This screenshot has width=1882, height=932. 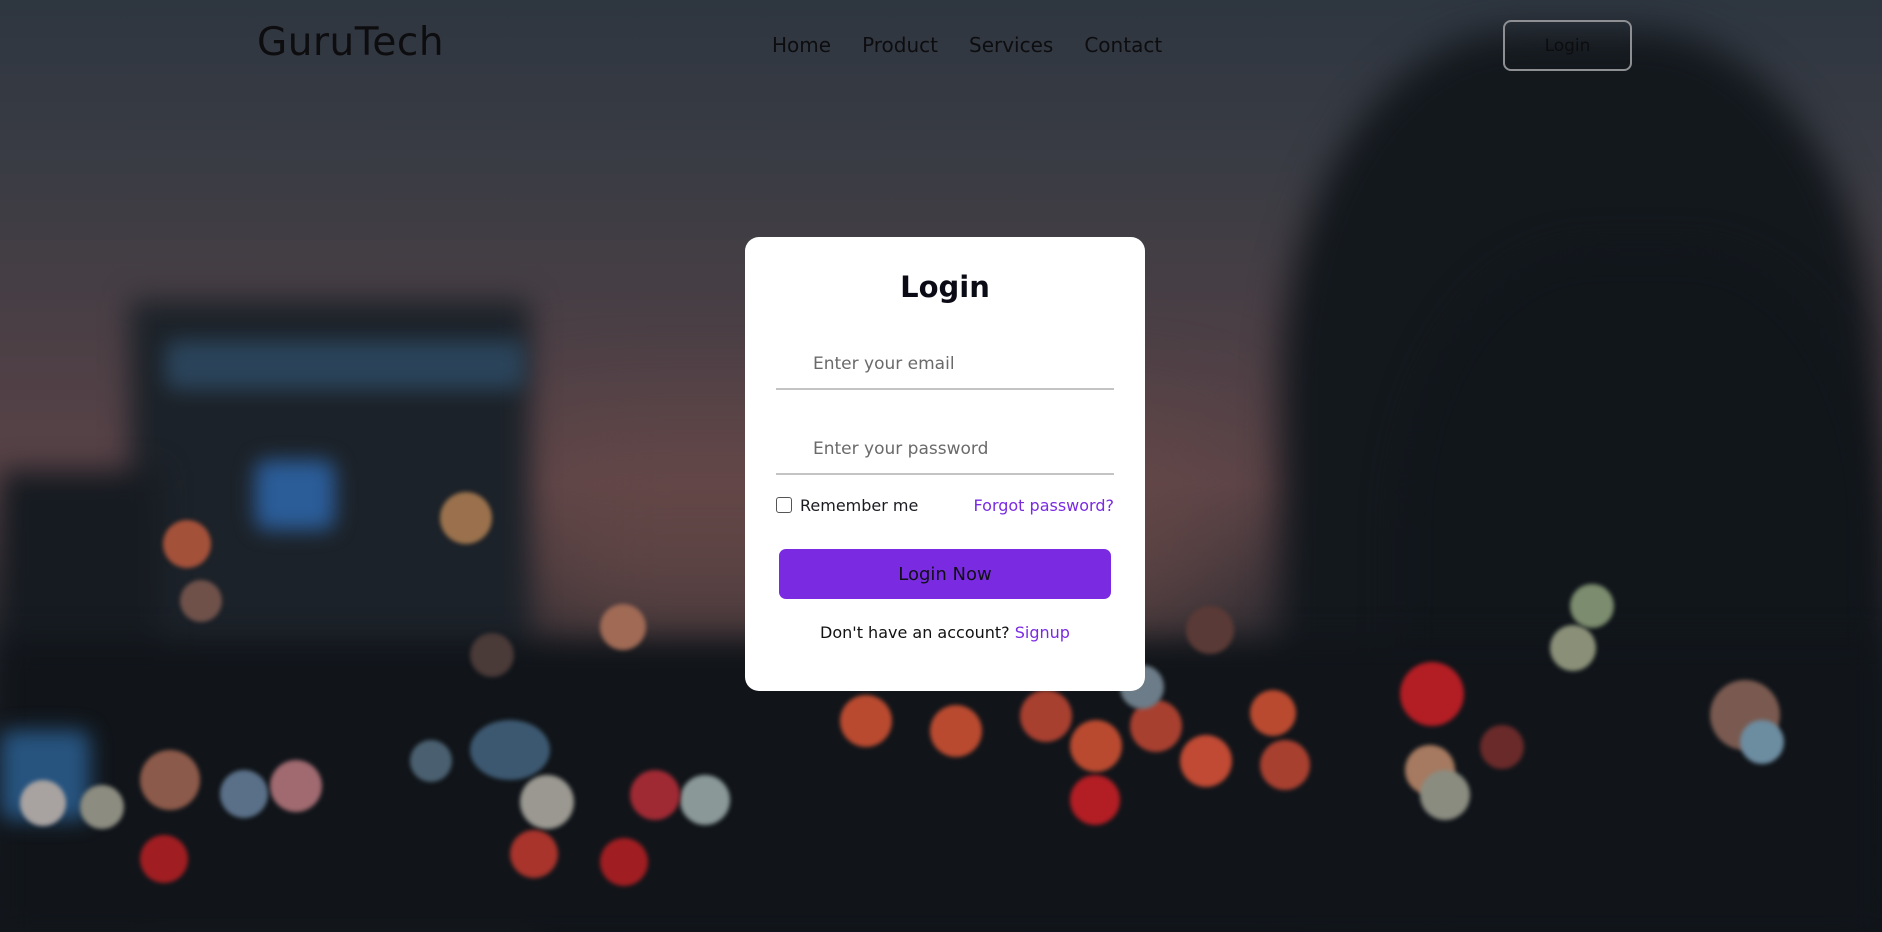 I want to click on login-title: Login, so click(x=945, y=287).